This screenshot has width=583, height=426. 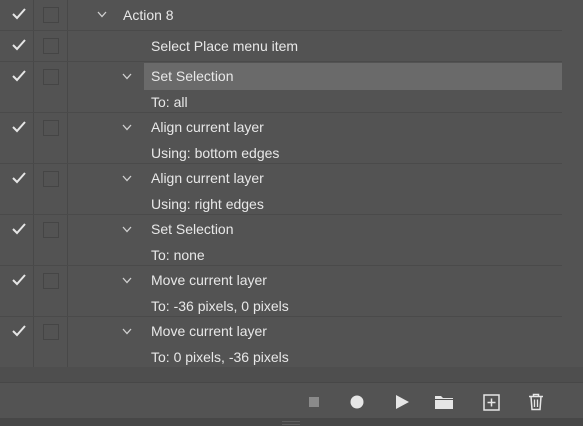 I want to click on stop-button, so click(x=314, y=402).